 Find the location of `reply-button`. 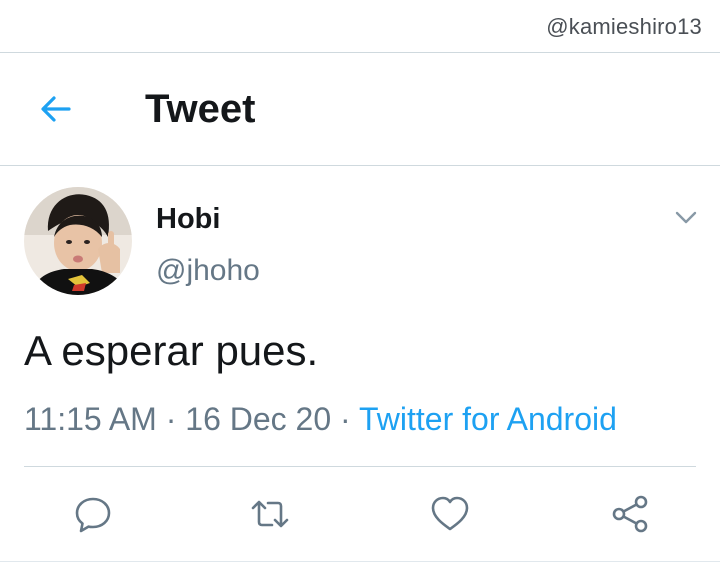

reply-button is located at coordinates (93, 514).